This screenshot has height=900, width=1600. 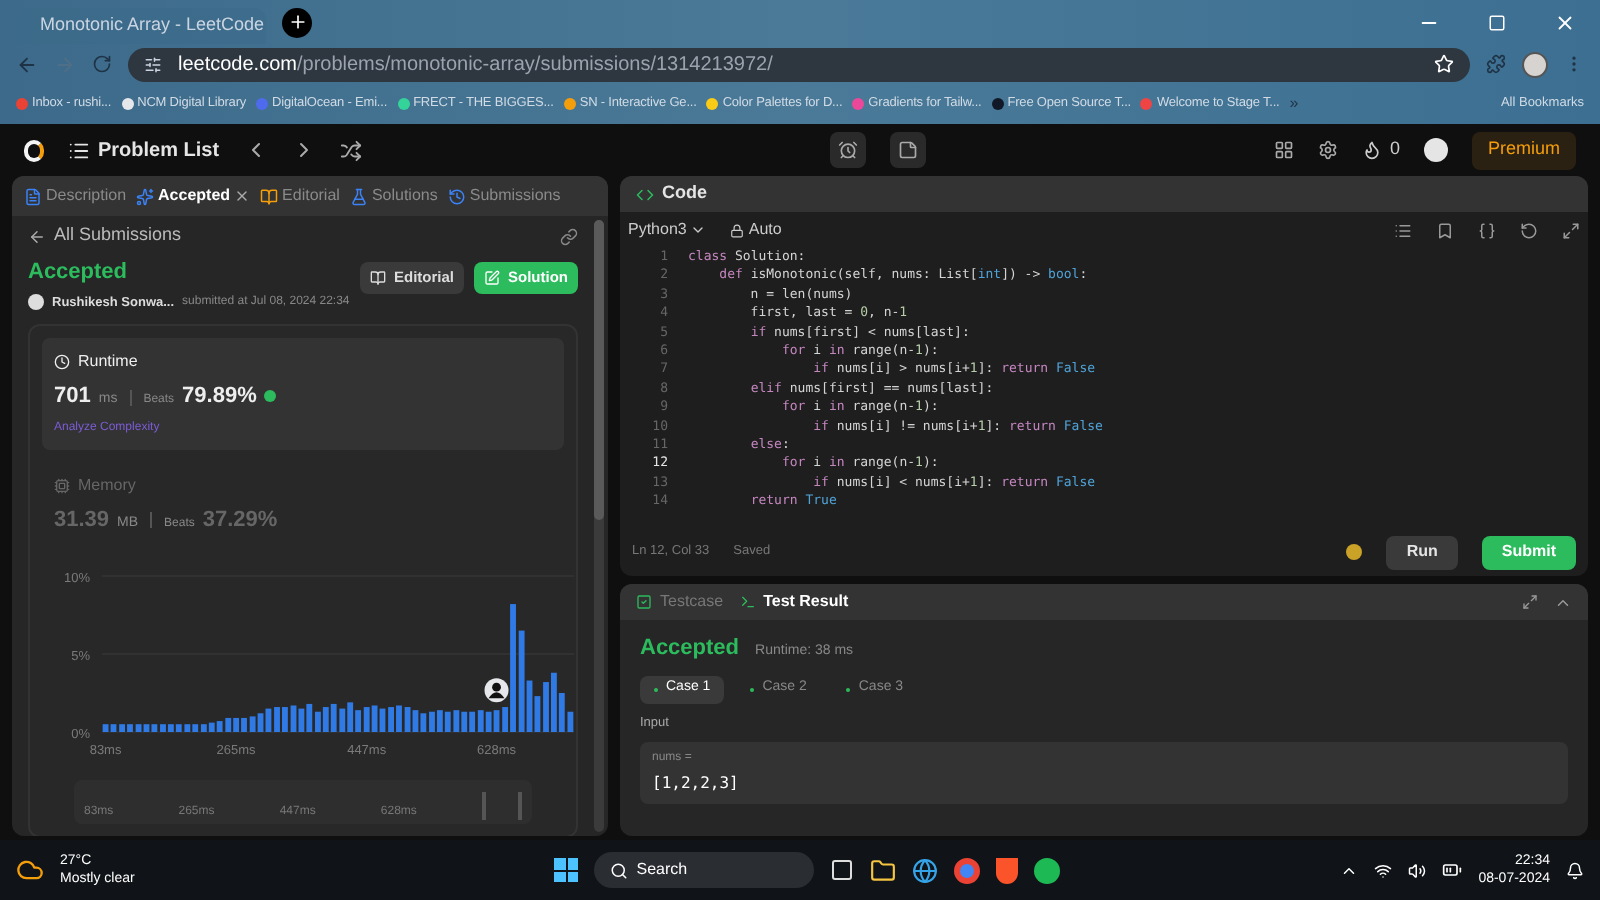 What do you see at coordinates (152, 25) in the screenshot?
I see `tab-title: Monotonic Array - LeetCode` at bounding box center [152, 25].